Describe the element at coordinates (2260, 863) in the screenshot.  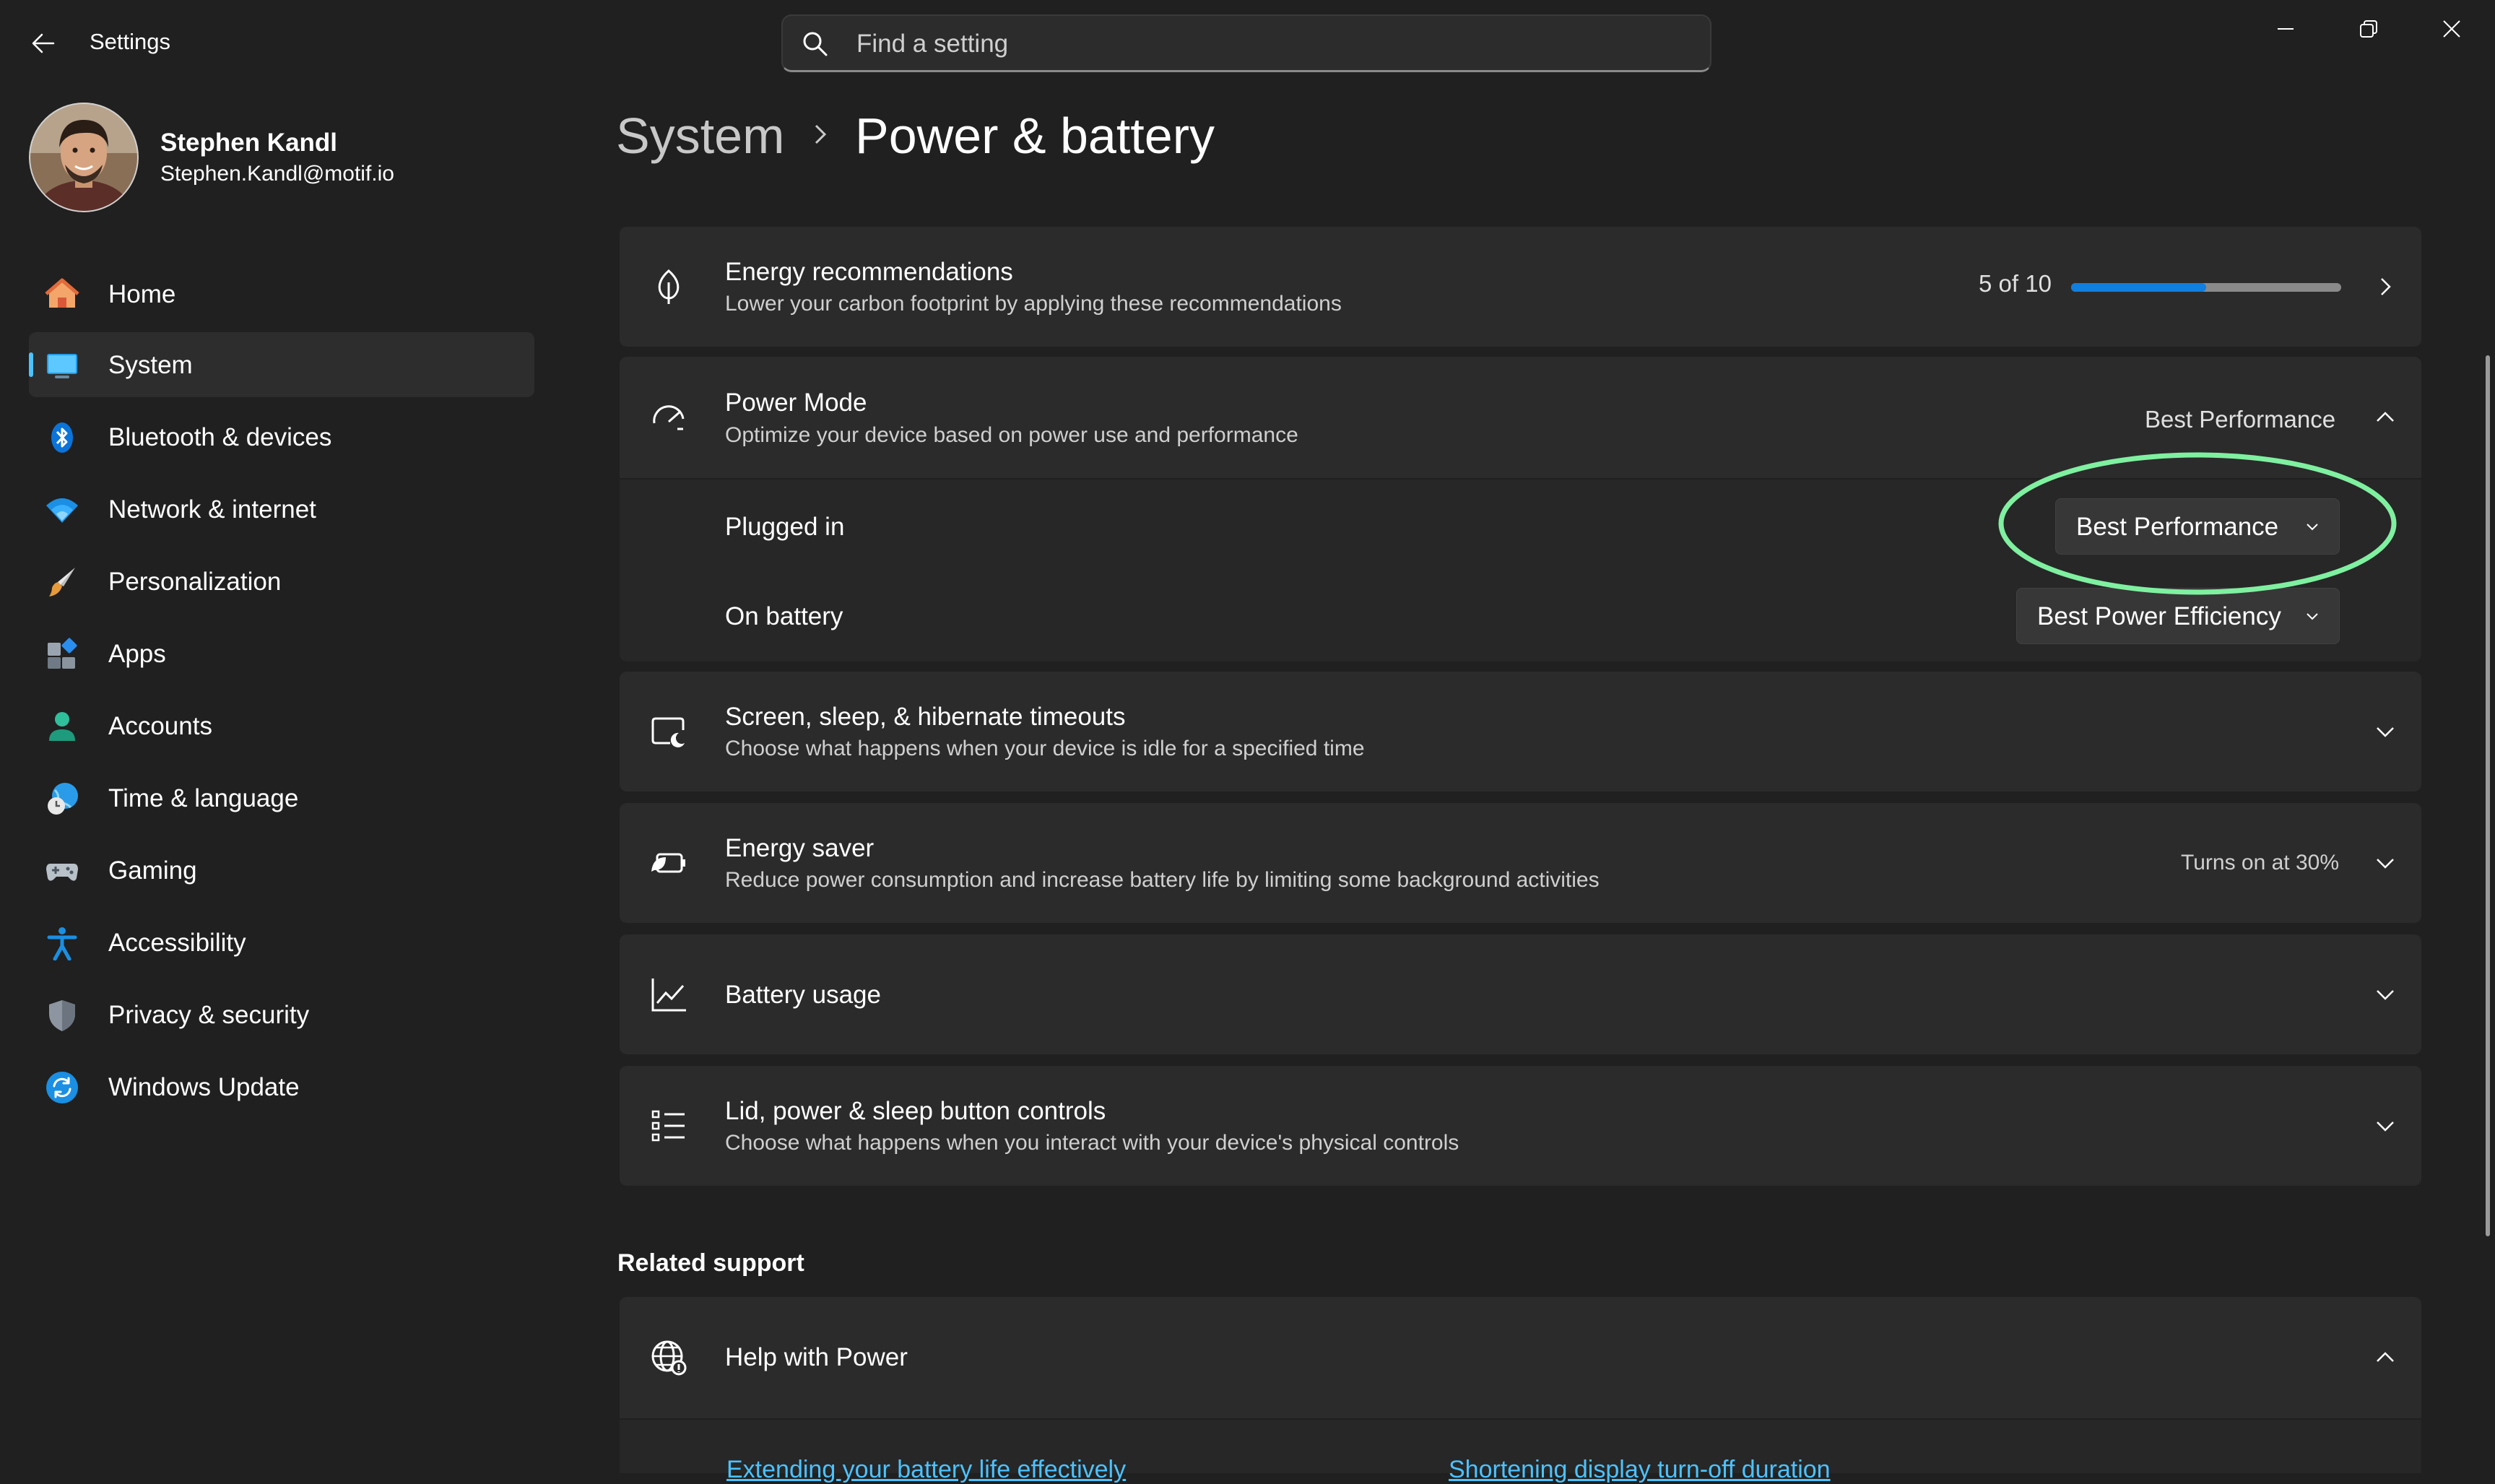
I see `energy-saver-value: Turns on at 30%` at that location.